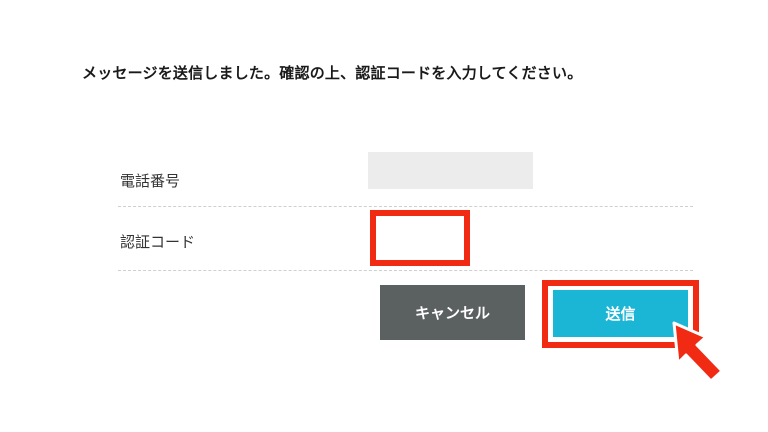 This screenshot has width=768, height=432. I want to click on phone-label: 電話番号, so click(150, 181).